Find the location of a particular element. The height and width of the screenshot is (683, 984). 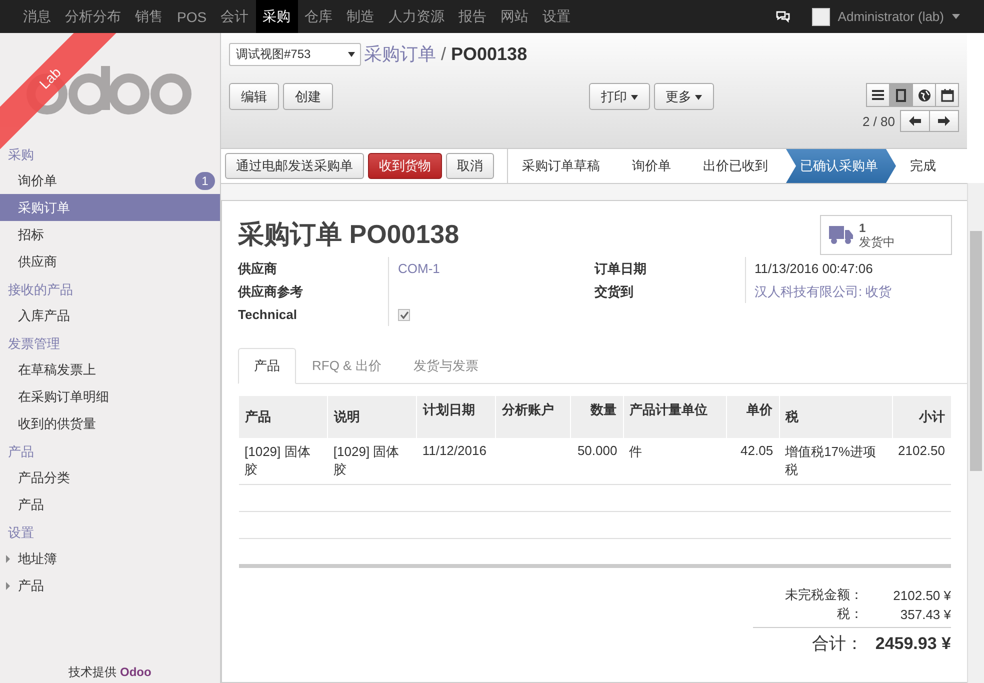

section-heading: 设置 is located at coordinates (21, 533).